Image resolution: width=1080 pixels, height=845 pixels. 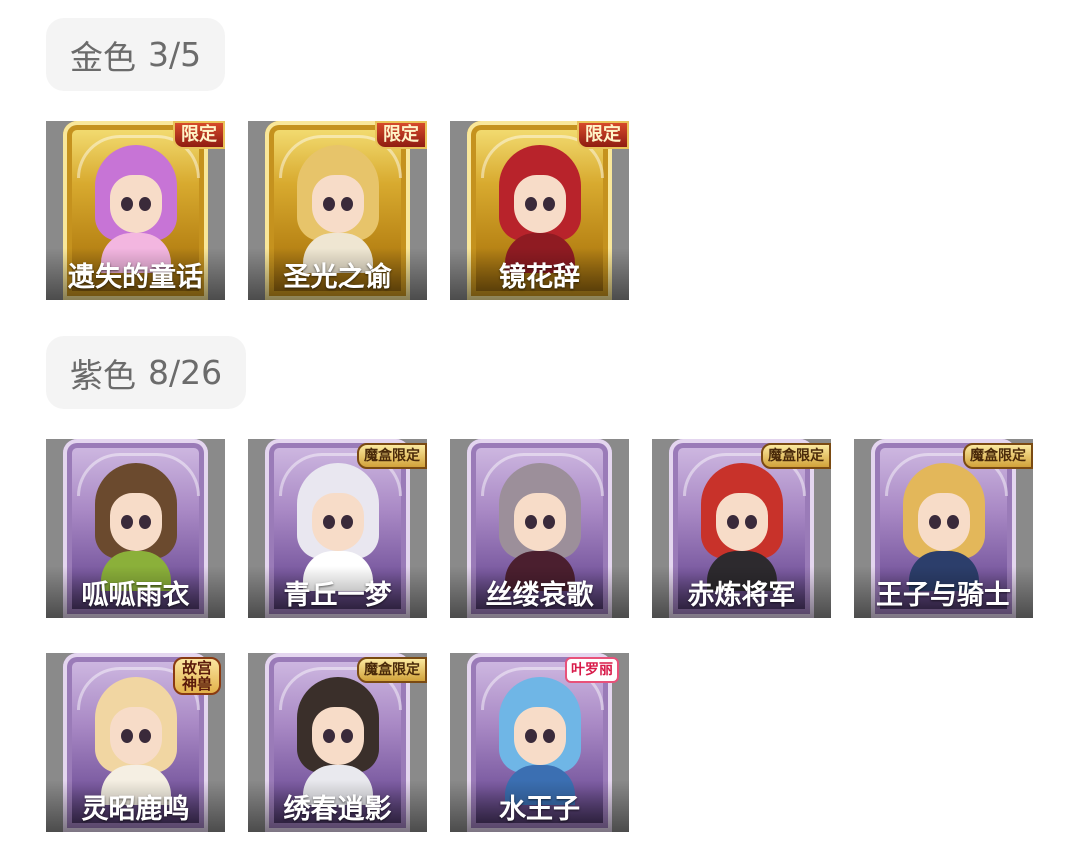 What do you see at coordinates (103, 375) in the screenshot?
I see `purple-label: 紫色` at bounding box center [103, 375].